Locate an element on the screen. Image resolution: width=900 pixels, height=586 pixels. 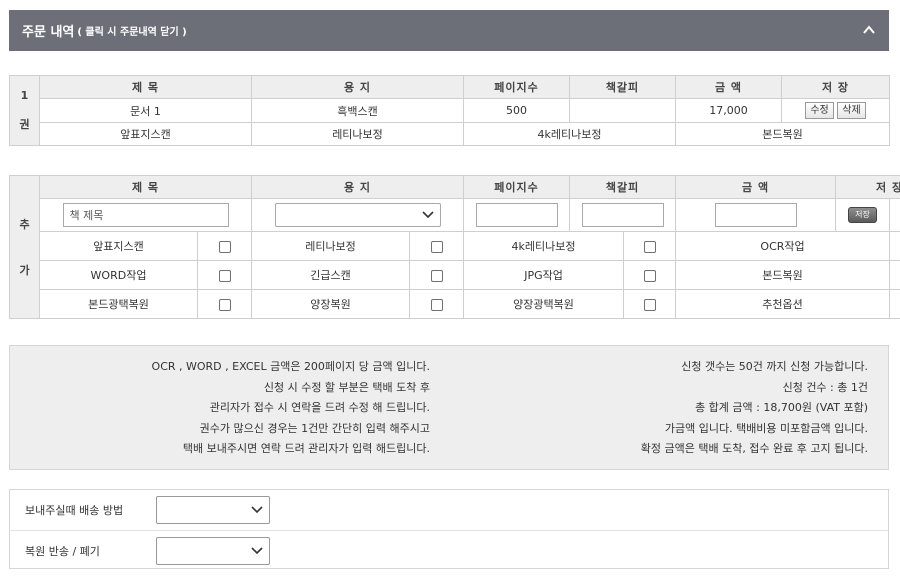
shipping-options: 보내주실때 배송 방법 복원 반송 / 폐기 is located at coordinates (449, 529).